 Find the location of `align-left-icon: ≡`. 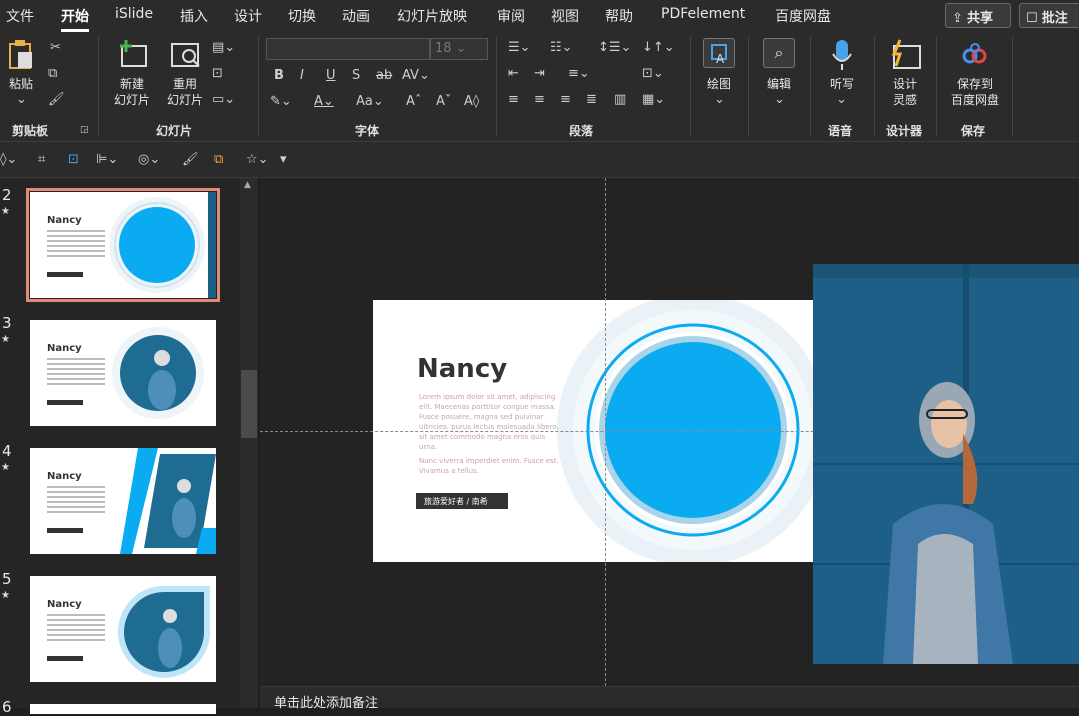

align-left-icon: ≡ is located at coordinates (513, 100).